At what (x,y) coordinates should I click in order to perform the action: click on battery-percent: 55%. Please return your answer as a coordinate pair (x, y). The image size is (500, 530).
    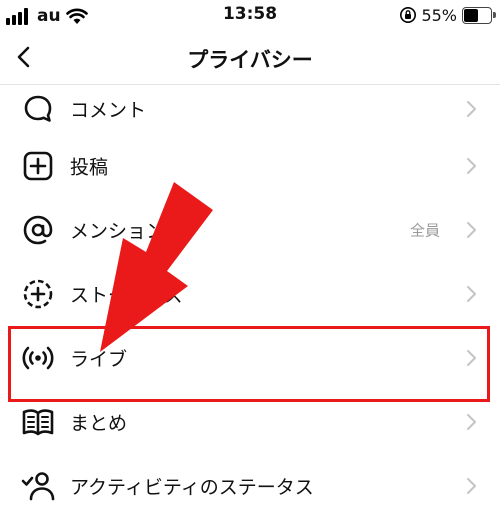
    Looking at the image, I should click on (439, 15).